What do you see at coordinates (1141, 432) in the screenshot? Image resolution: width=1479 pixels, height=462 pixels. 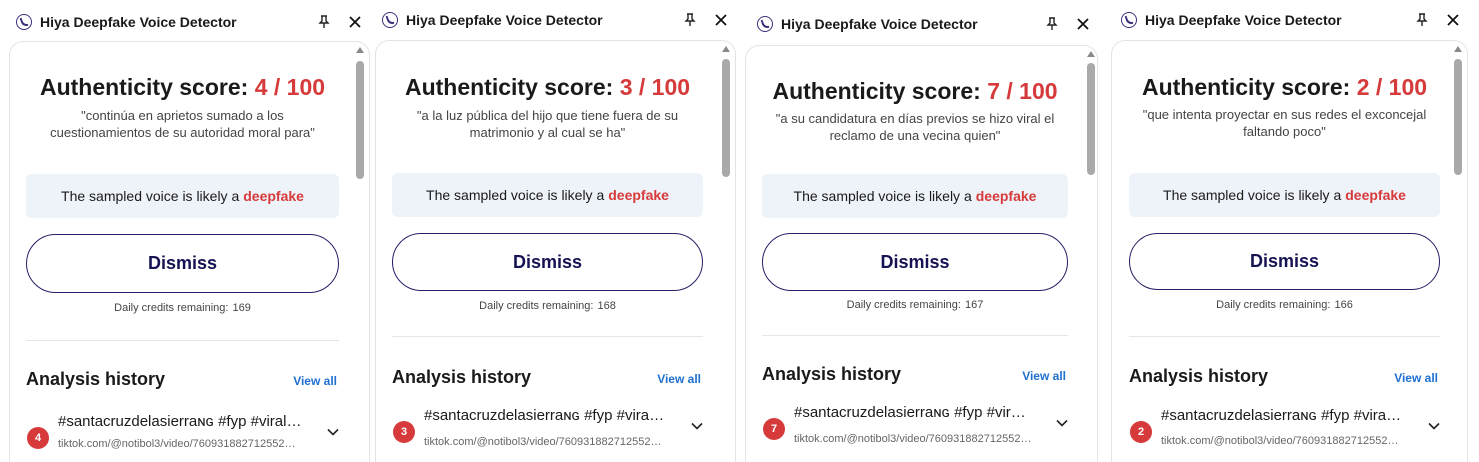 I see `score-badge: 2` at bounding box center [1141, 432].